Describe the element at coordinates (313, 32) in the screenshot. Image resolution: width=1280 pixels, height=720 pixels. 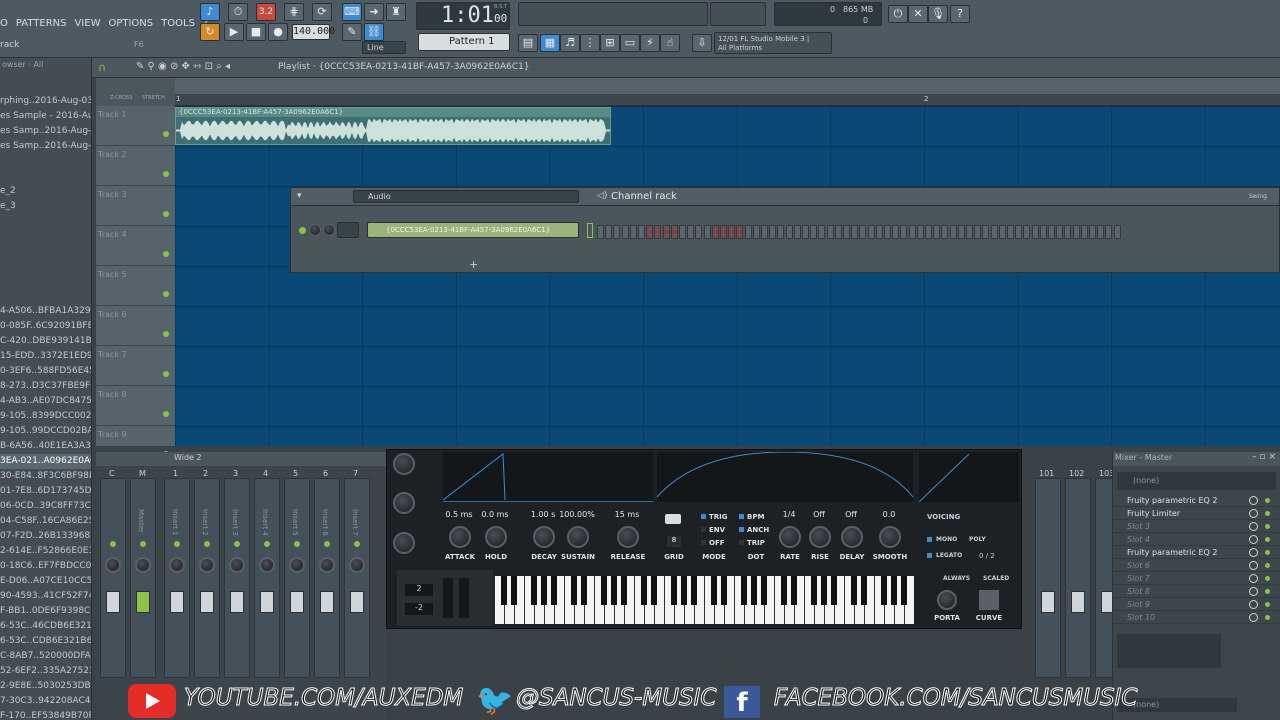
I see `tempo-display: 140.000` at that location.